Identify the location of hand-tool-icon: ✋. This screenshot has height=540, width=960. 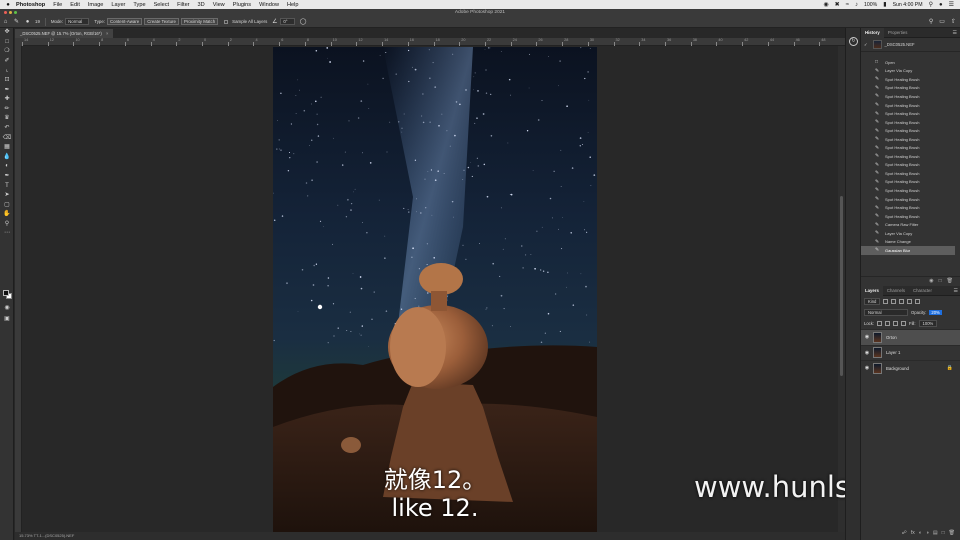
(7, 215).